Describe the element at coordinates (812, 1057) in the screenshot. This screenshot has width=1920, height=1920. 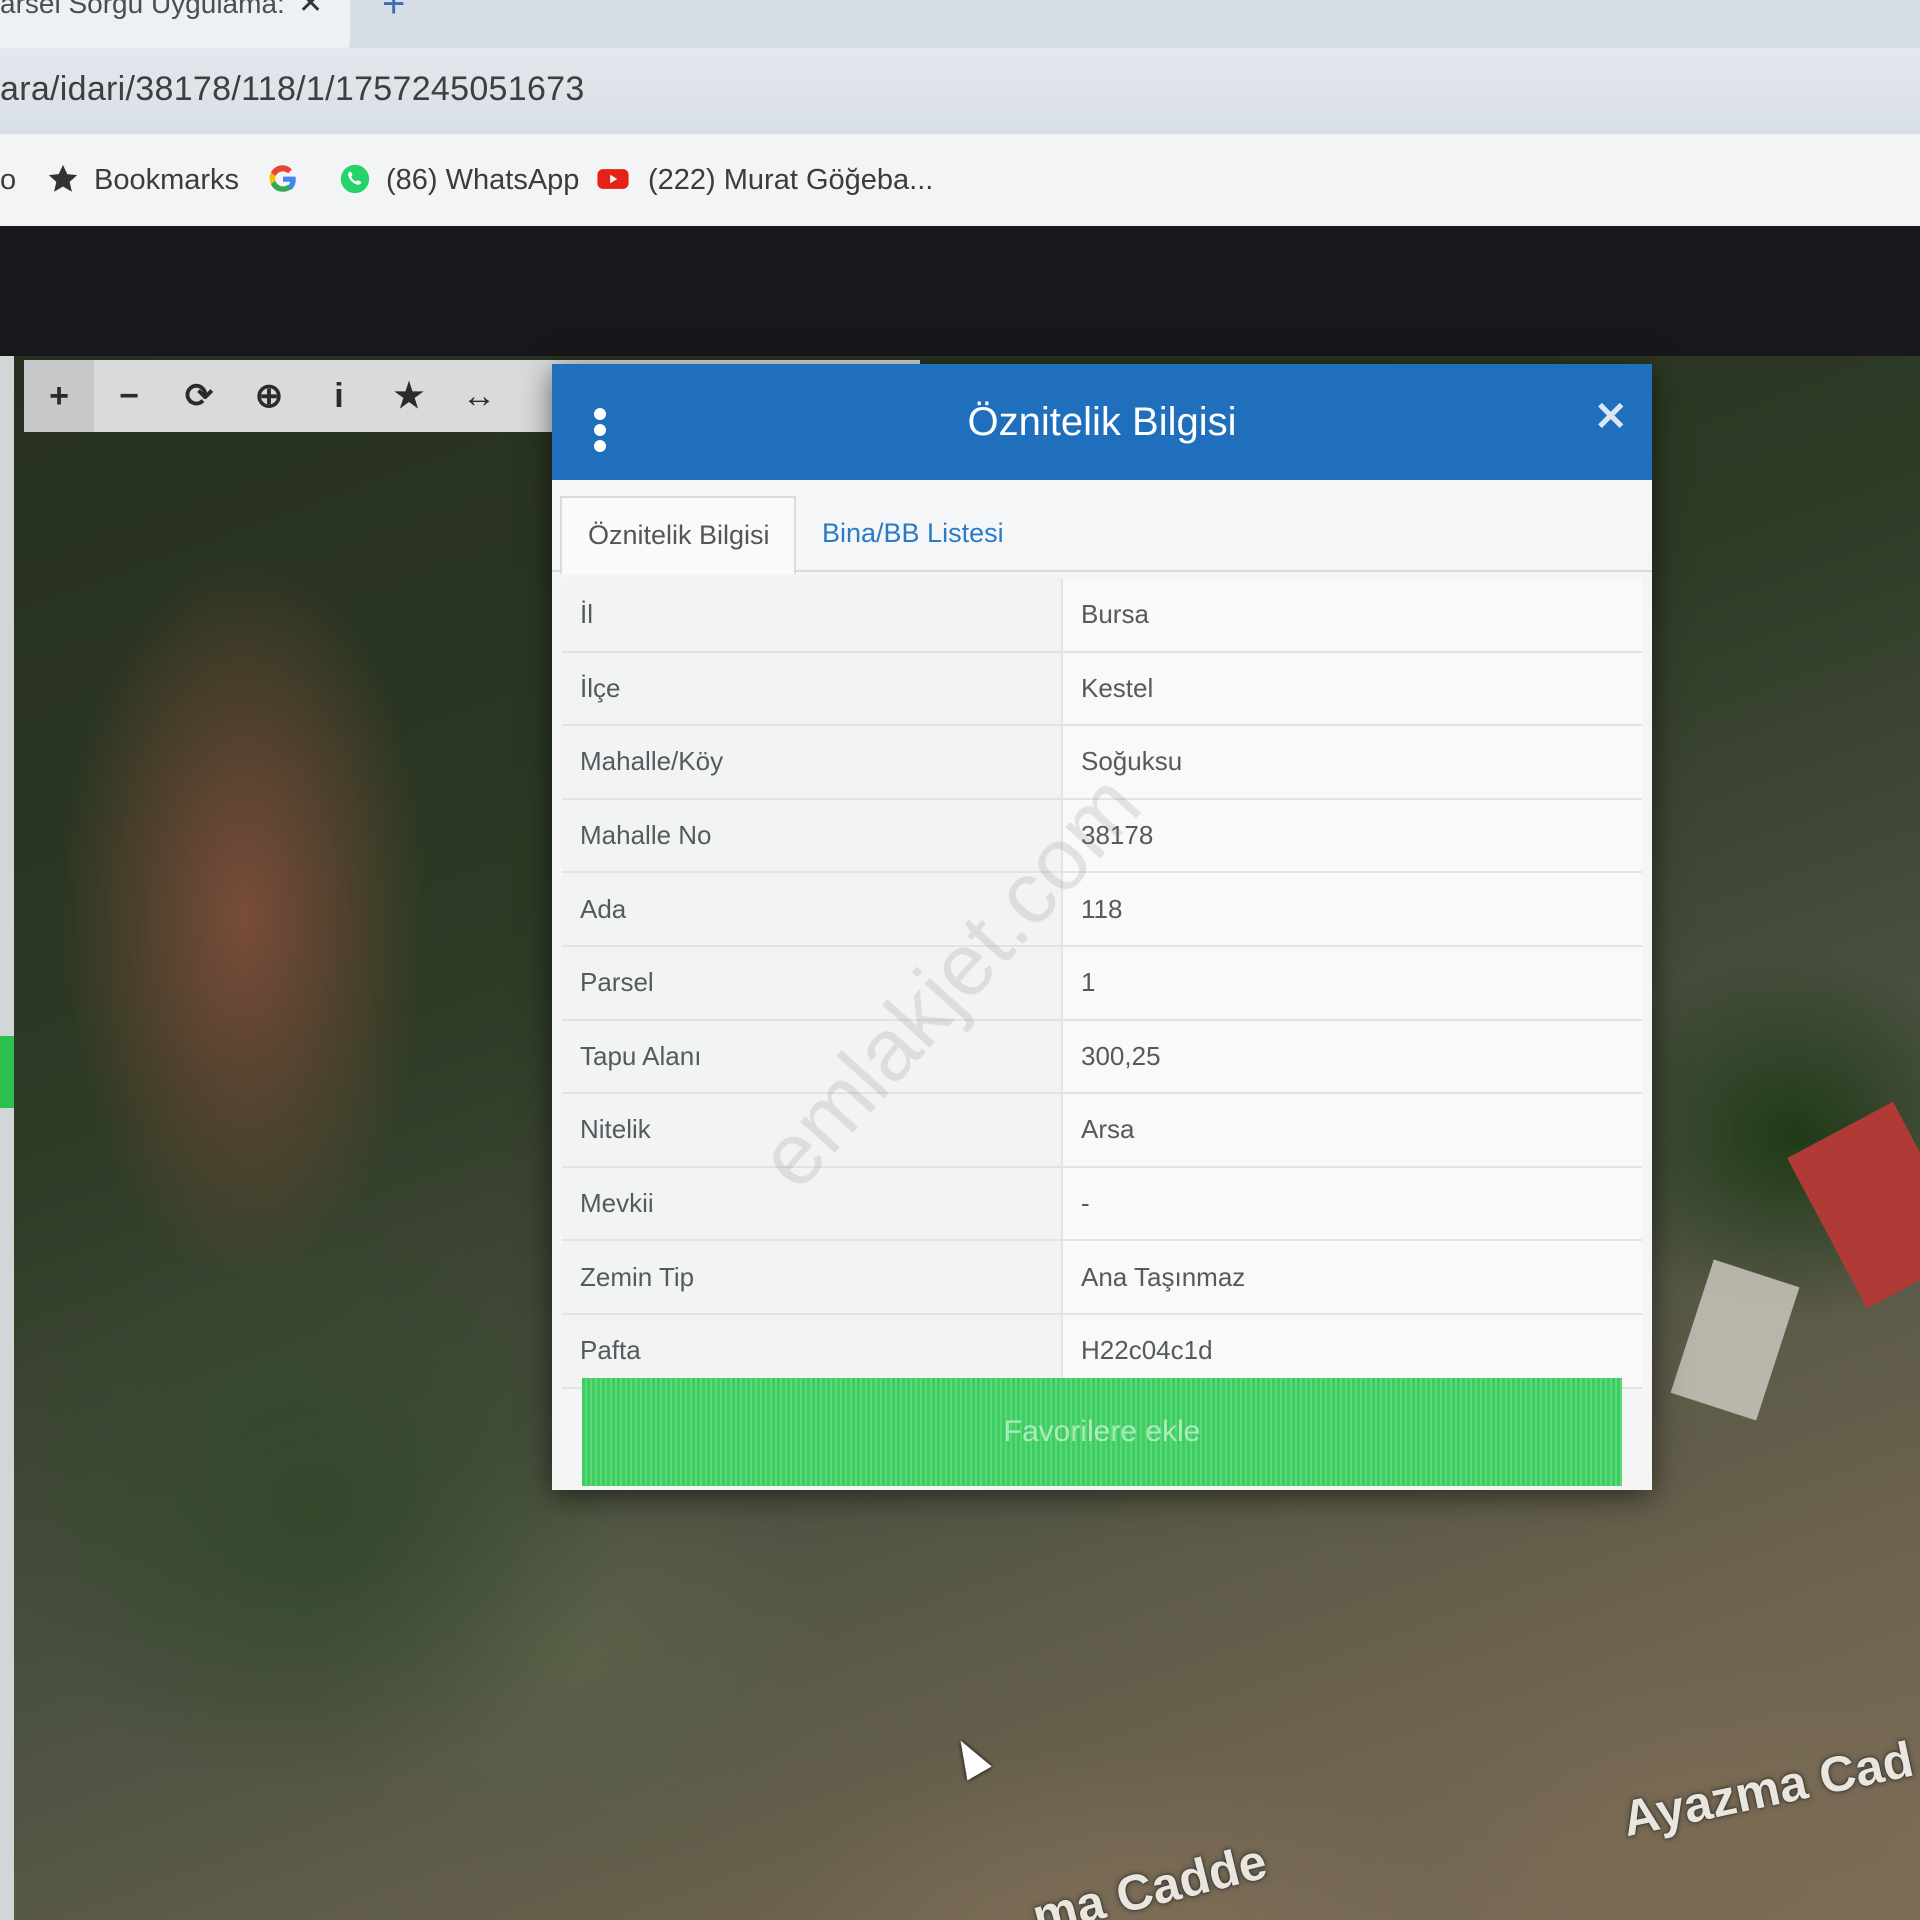
I see `row-key: Tapu Alanı` at that location.